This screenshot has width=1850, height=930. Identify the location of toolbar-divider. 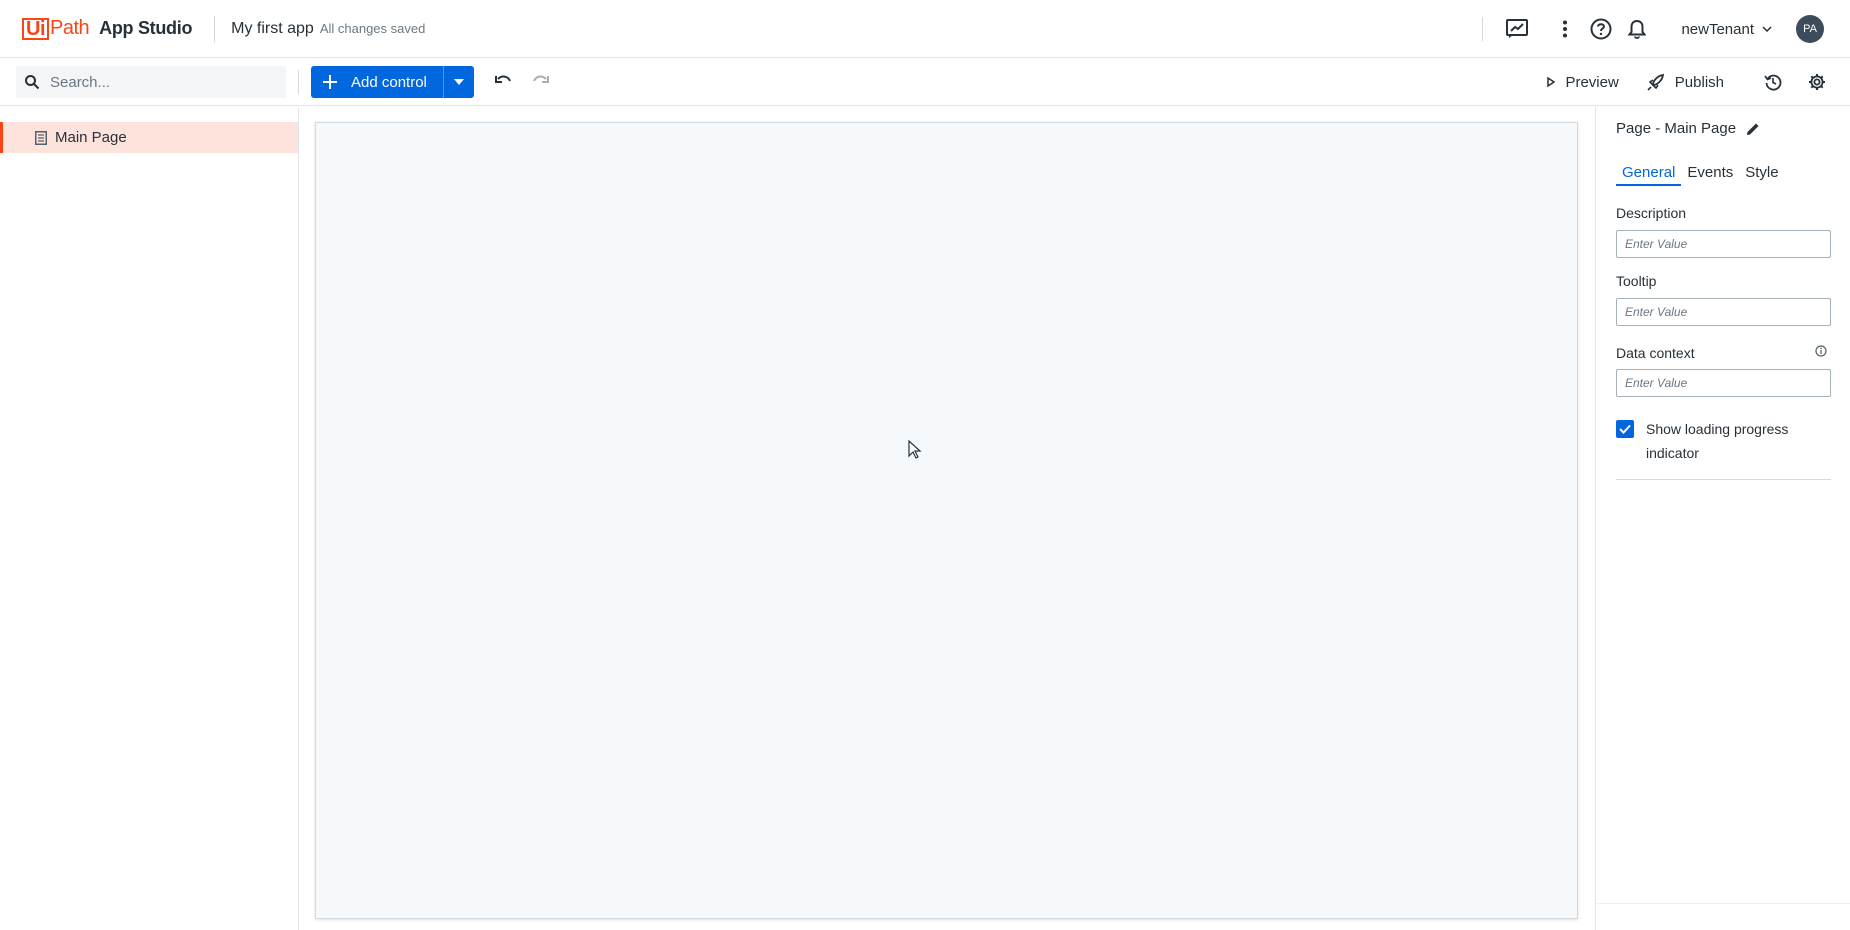
(298, 82).